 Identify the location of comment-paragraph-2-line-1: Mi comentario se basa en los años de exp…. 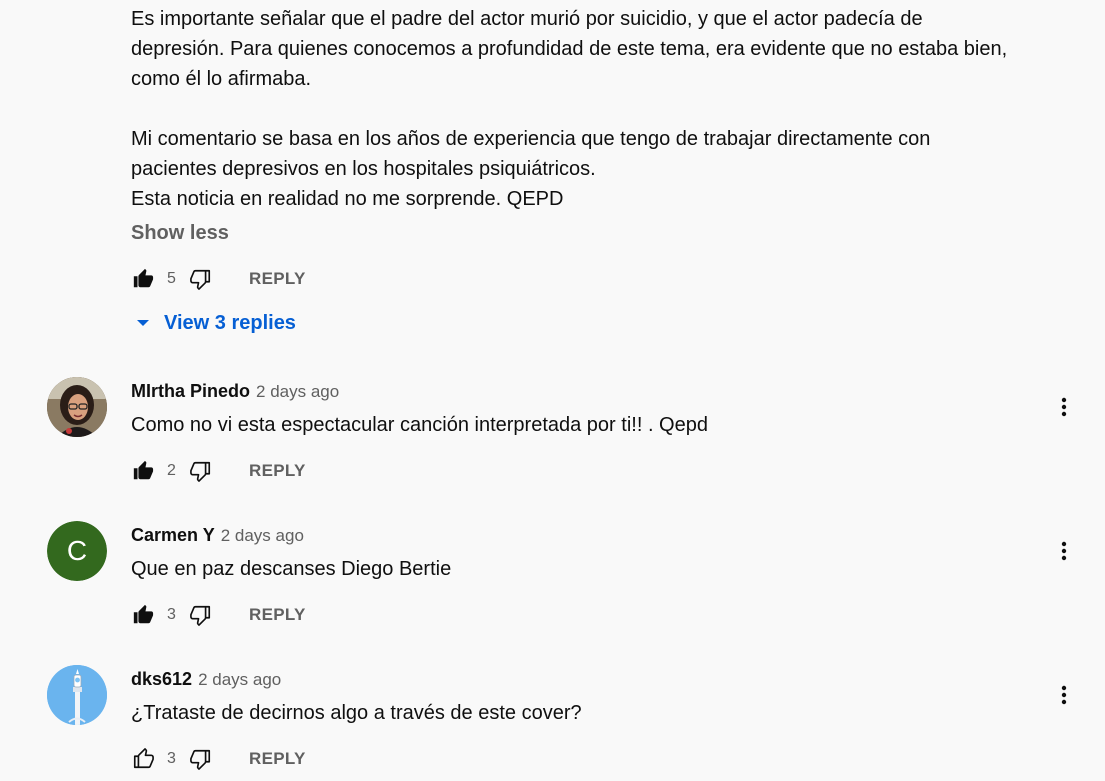
(531, 154).